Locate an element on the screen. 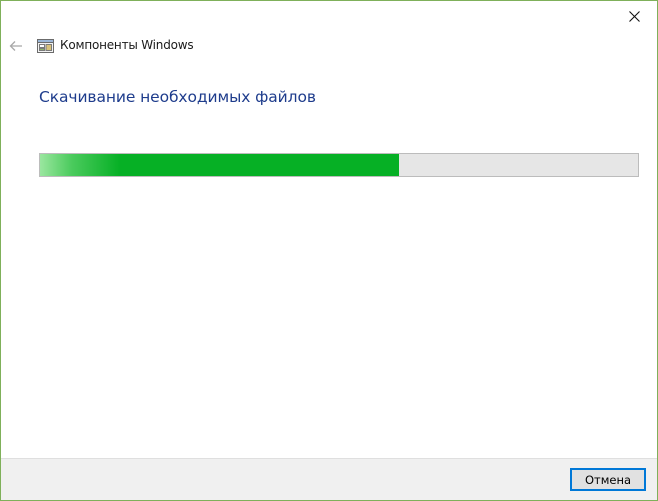 The image size is (658, 501). windows-features-icon is located at coordinates (45, 46).